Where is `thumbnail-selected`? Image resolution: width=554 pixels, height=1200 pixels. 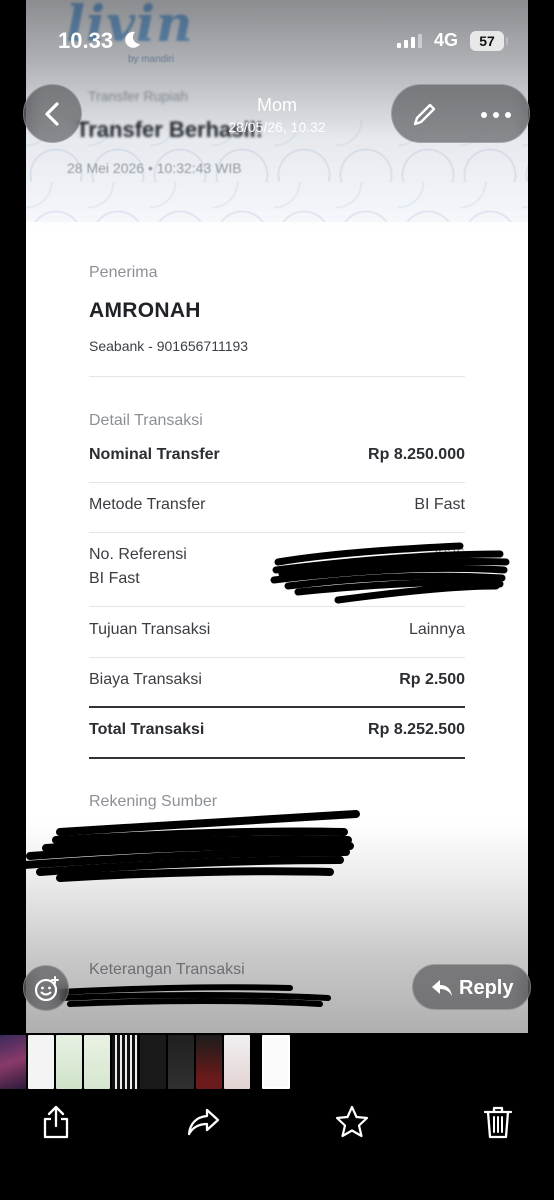 thumbnail-selected is located at coordinates (276, 1062).